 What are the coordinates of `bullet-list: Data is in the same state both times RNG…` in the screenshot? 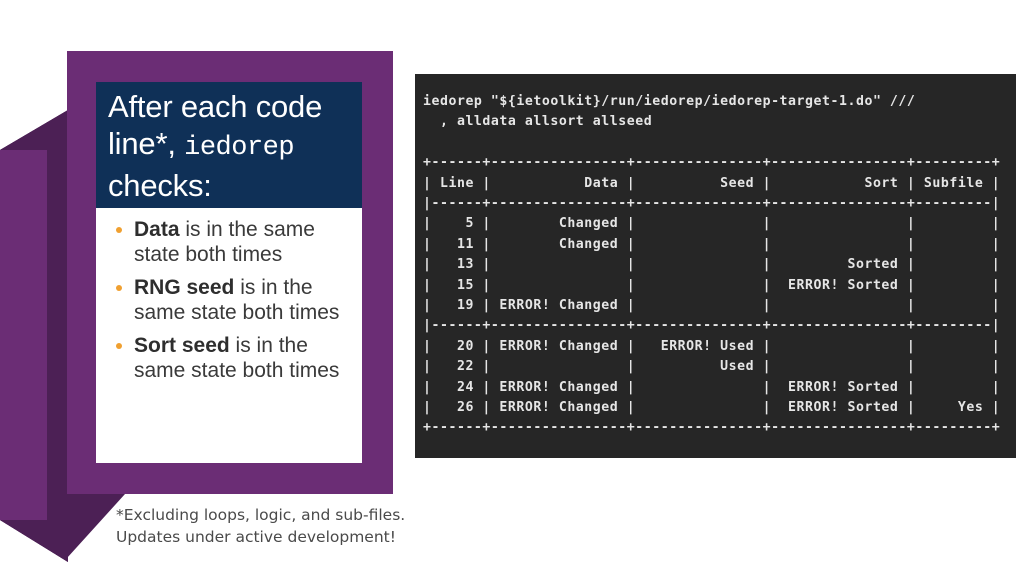 It's located at (230, 300).